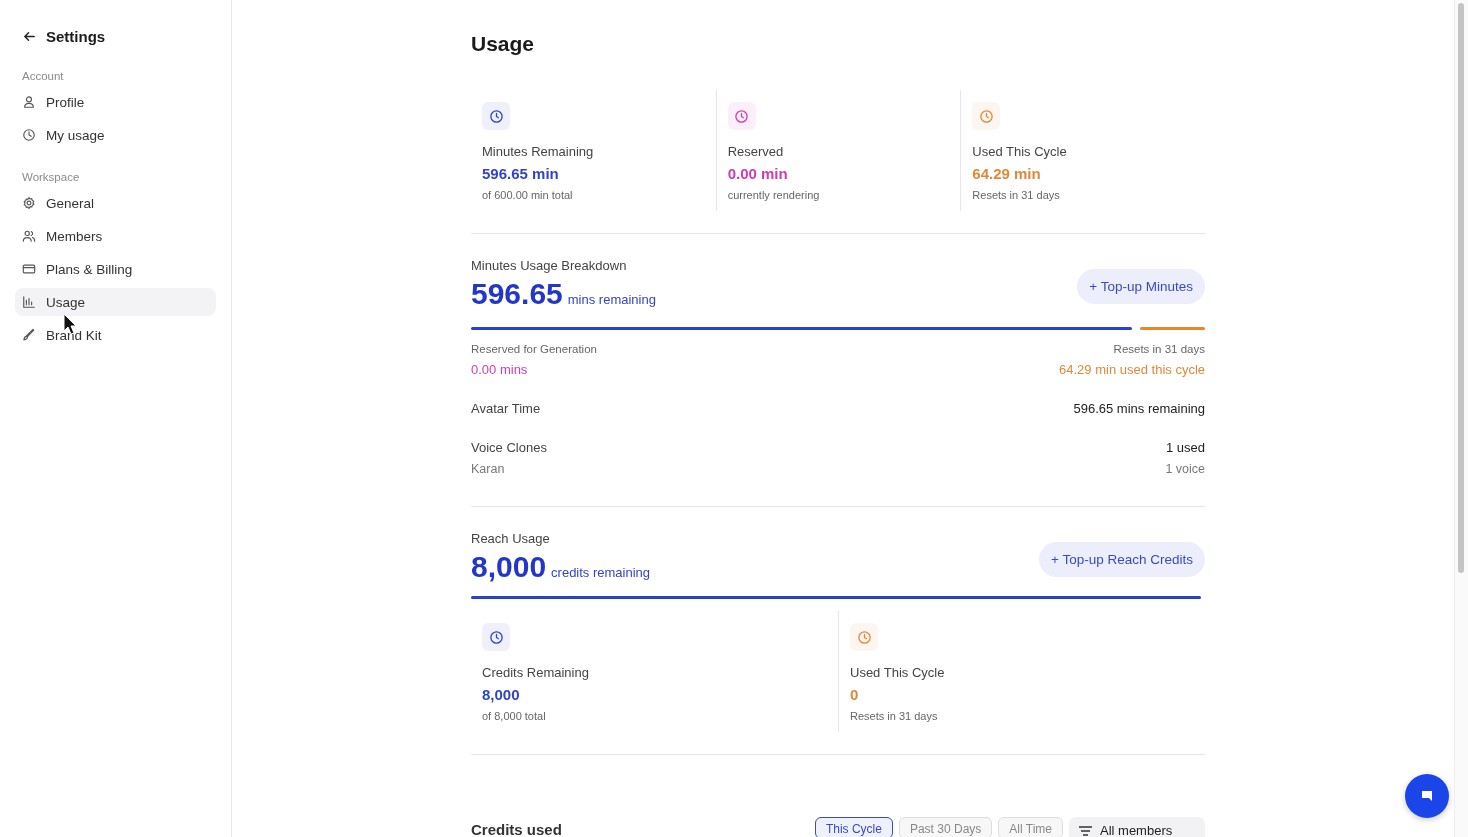 The height and width of the screenshot is (837, 1468). I want to click on sidebar-item: Plans & Billing, so click(115, 269).